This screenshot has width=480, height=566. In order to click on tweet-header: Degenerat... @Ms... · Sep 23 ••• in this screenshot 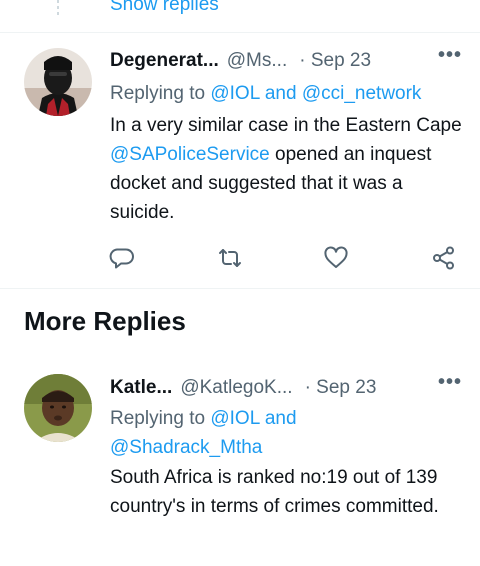, I will do `click(286, 59)`.